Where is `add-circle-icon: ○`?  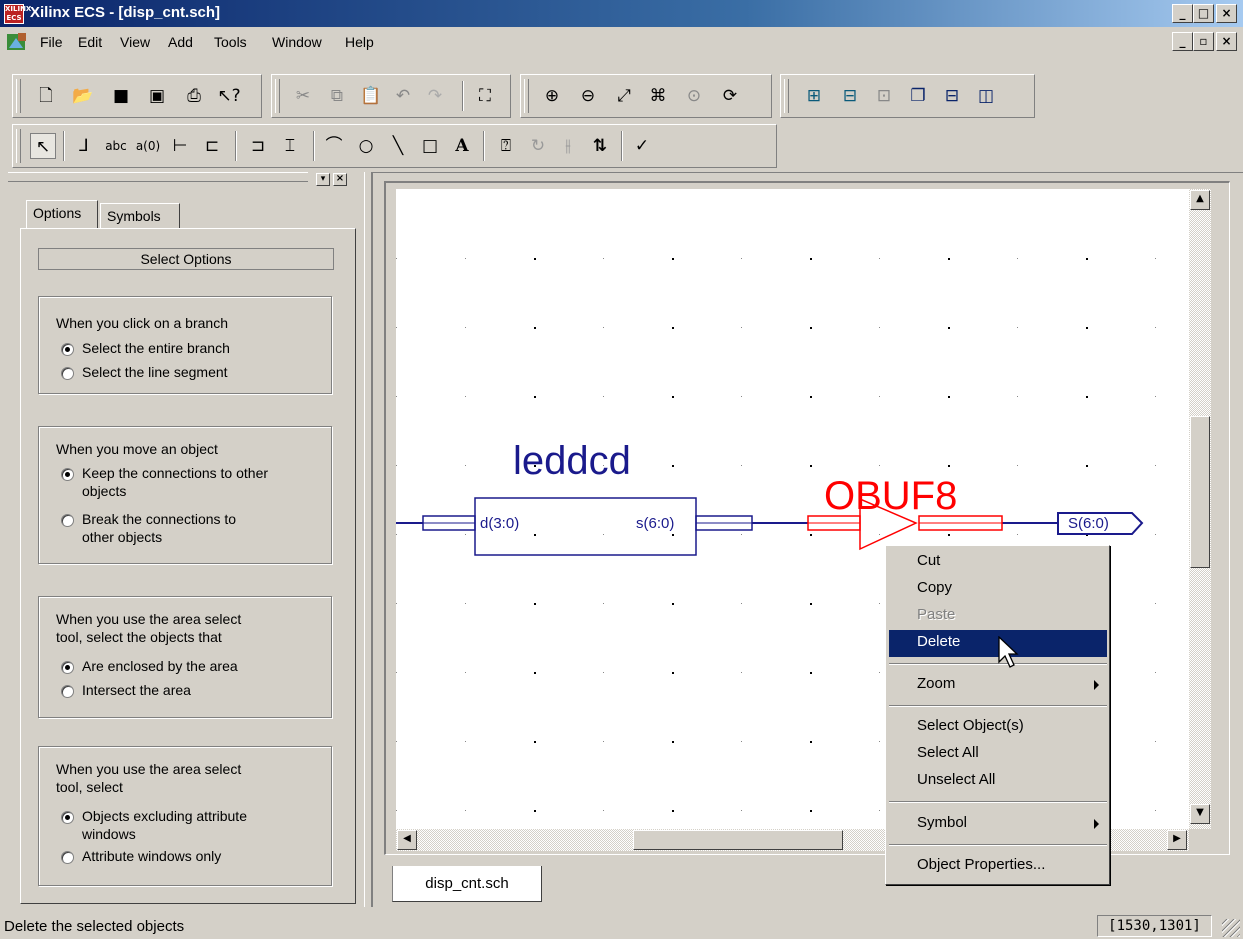 add-circle-icon: ○ is located at coordinates (366, 146).